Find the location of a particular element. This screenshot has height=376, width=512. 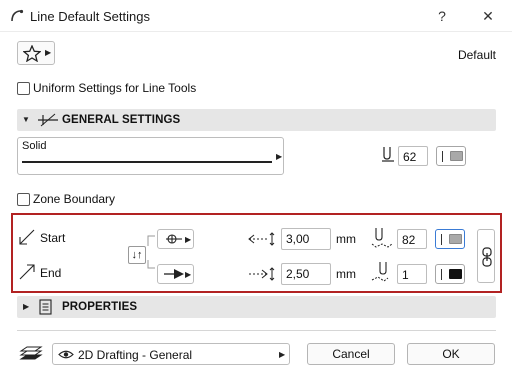

link-pens-button is located at coordinates (486, 256).